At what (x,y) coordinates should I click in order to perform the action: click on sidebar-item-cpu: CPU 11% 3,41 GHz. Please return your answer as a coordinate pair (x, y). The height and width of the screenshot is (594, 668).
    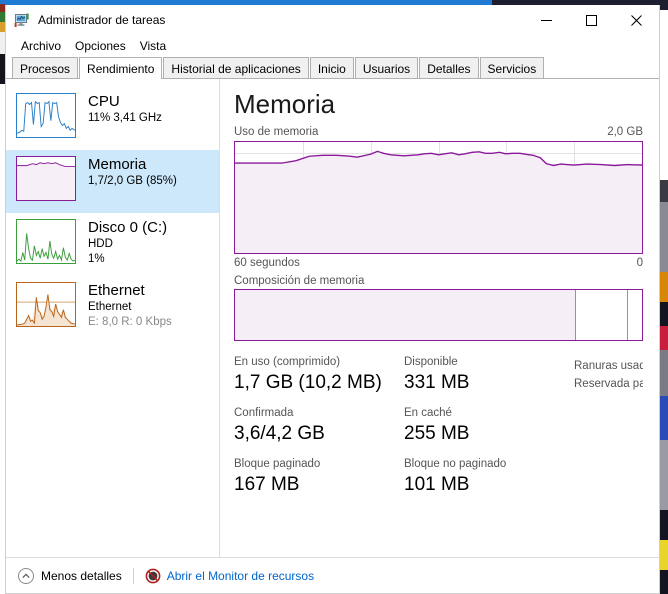
    Looking at the image, I should click on (112, 118).